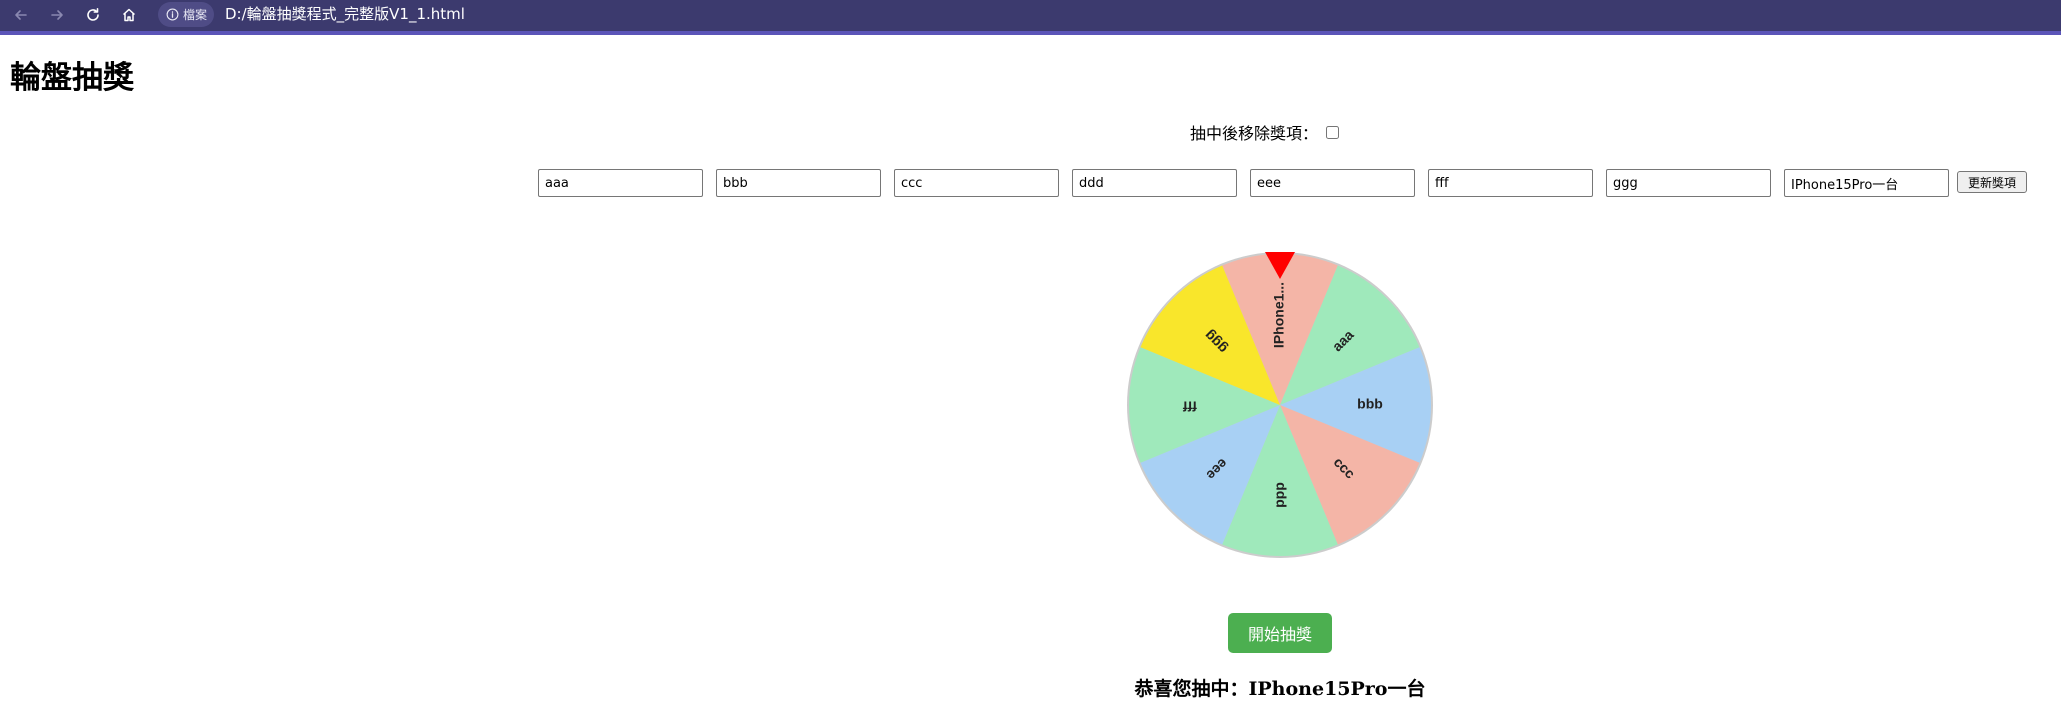 Image resolution: width=2061 pixels, height=721 pixels. What do you see at coordinates (1333, 132) in the screenshot?
I see `remove-after-draw-checkbox` at bounding box center [1333, 132].